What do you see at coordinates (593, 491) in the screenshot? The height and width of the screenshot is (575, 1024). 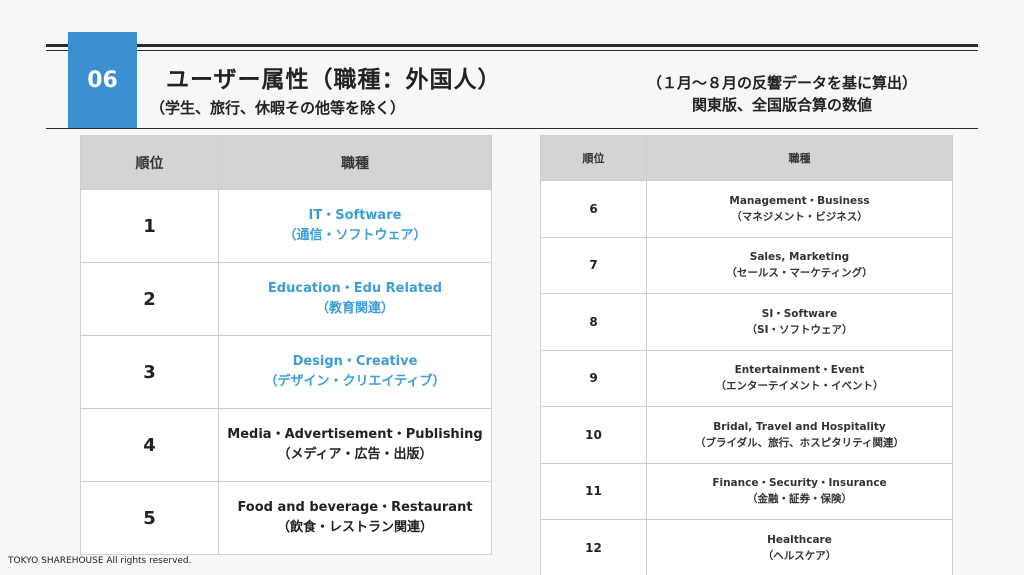 I see `rank-cell: 11` at bounding box center [593, 491].